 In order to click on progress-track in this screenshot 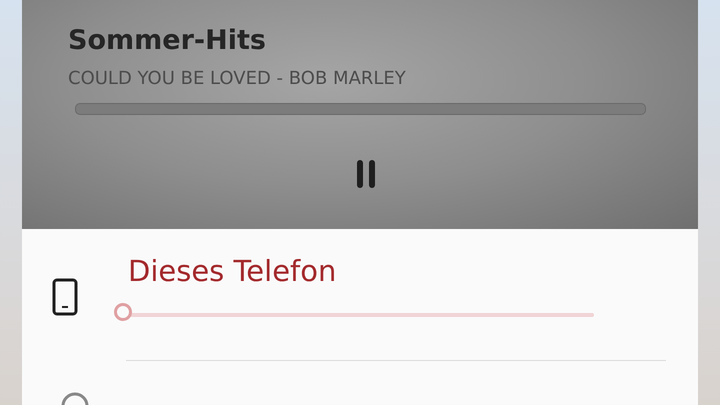, I will do `click(360, 109)`.